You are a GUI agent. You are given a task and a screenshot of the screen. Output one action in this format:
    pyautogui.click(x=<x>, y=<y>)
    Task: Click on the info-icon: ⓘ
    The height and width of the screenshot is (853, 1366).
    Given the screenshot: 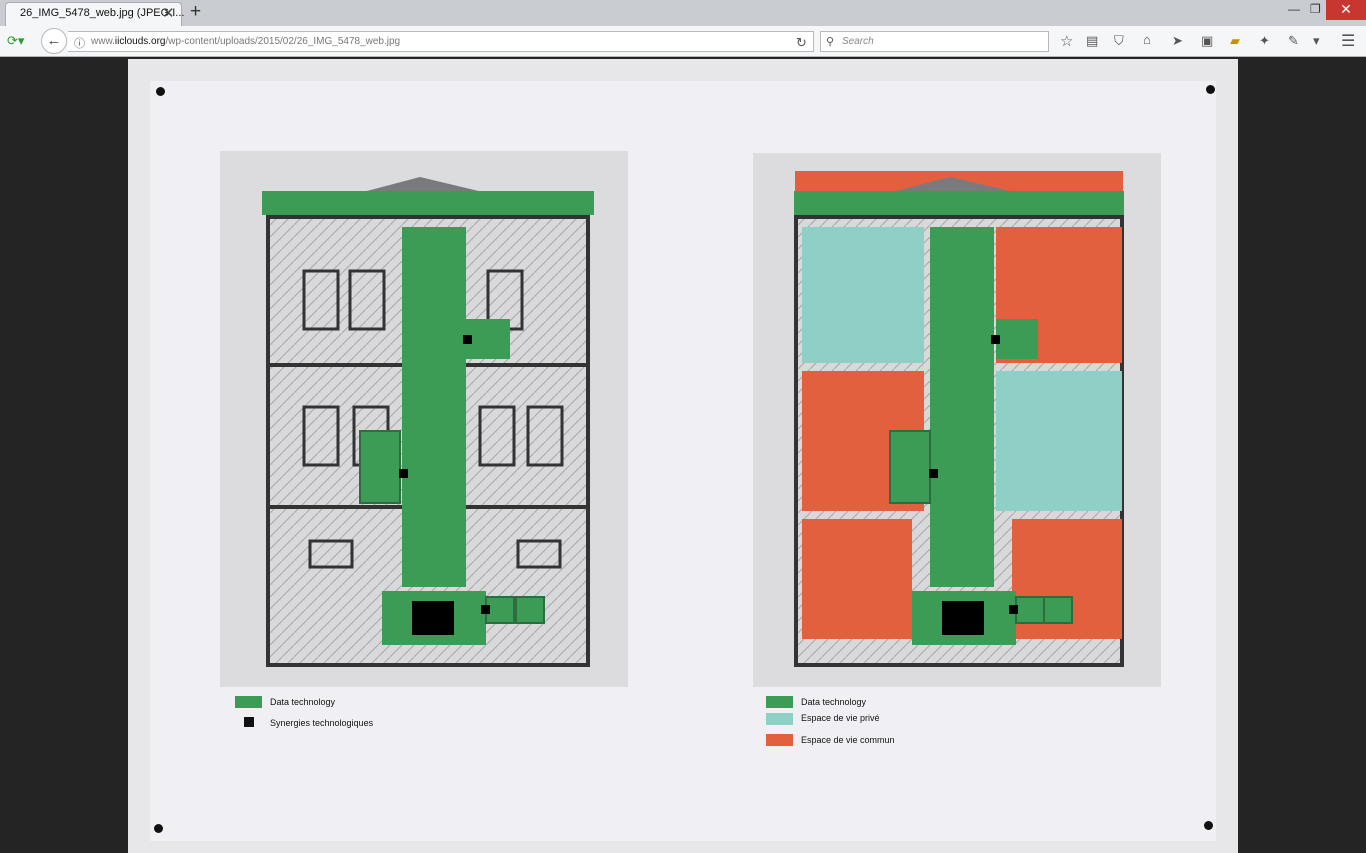 What is the action you would take?
    pyautogui.click(x=79, y=43)
    